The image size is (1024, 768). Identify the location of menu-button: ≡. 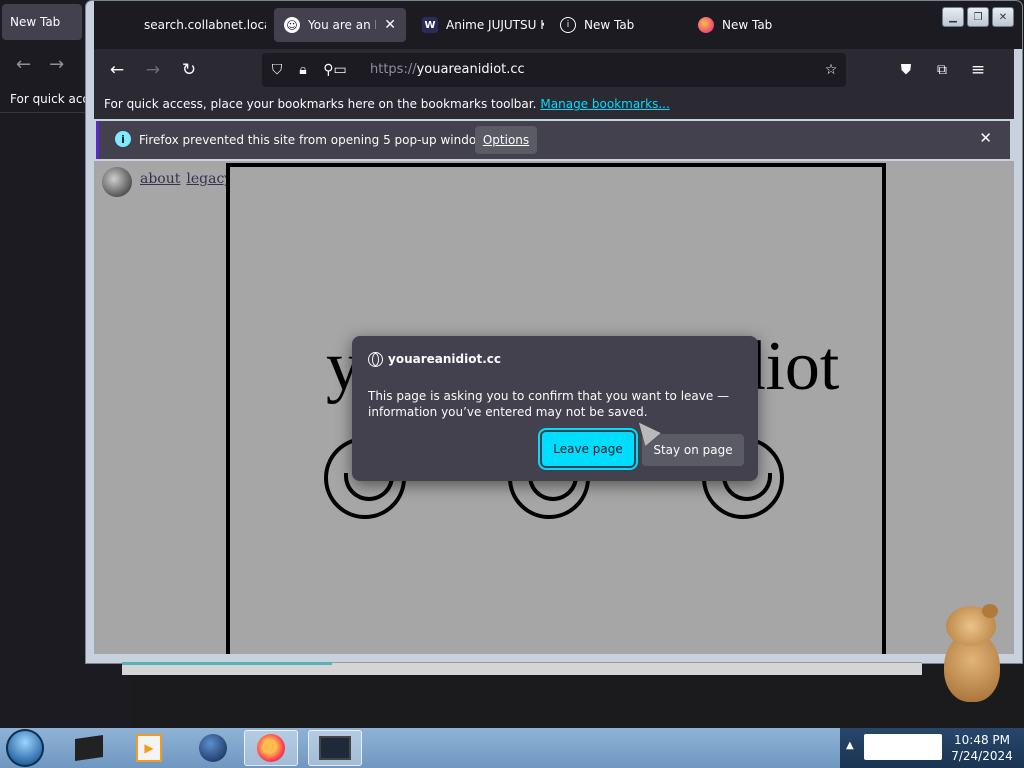
(978, 70).